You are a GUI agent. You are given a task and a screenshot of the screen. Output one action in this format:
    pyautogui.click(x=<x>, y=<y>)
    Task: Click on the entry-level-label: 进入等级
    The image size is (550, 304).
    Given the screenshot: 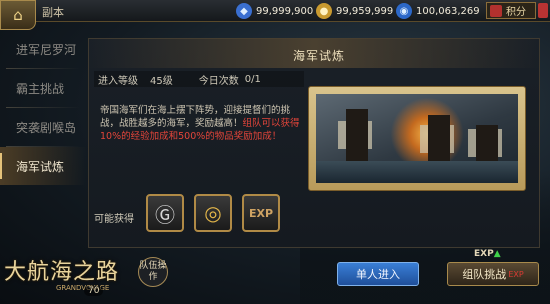 What is the action you would take?
    pyautogui.click(x=118, y=81)
    